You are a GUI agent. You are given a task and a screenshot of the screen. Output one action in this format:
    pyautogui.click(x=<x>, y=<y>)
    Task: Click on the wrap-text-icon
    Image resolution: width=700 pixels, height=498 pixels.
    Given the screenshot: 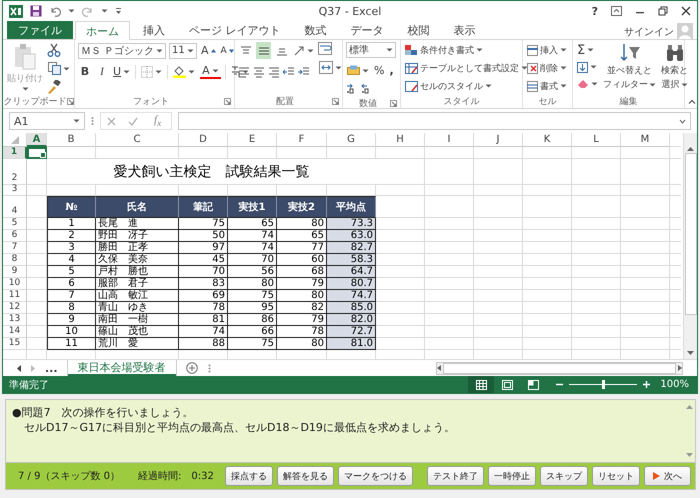 What is the action you would take?
    pyautogui.click(x=325, y=48)
    